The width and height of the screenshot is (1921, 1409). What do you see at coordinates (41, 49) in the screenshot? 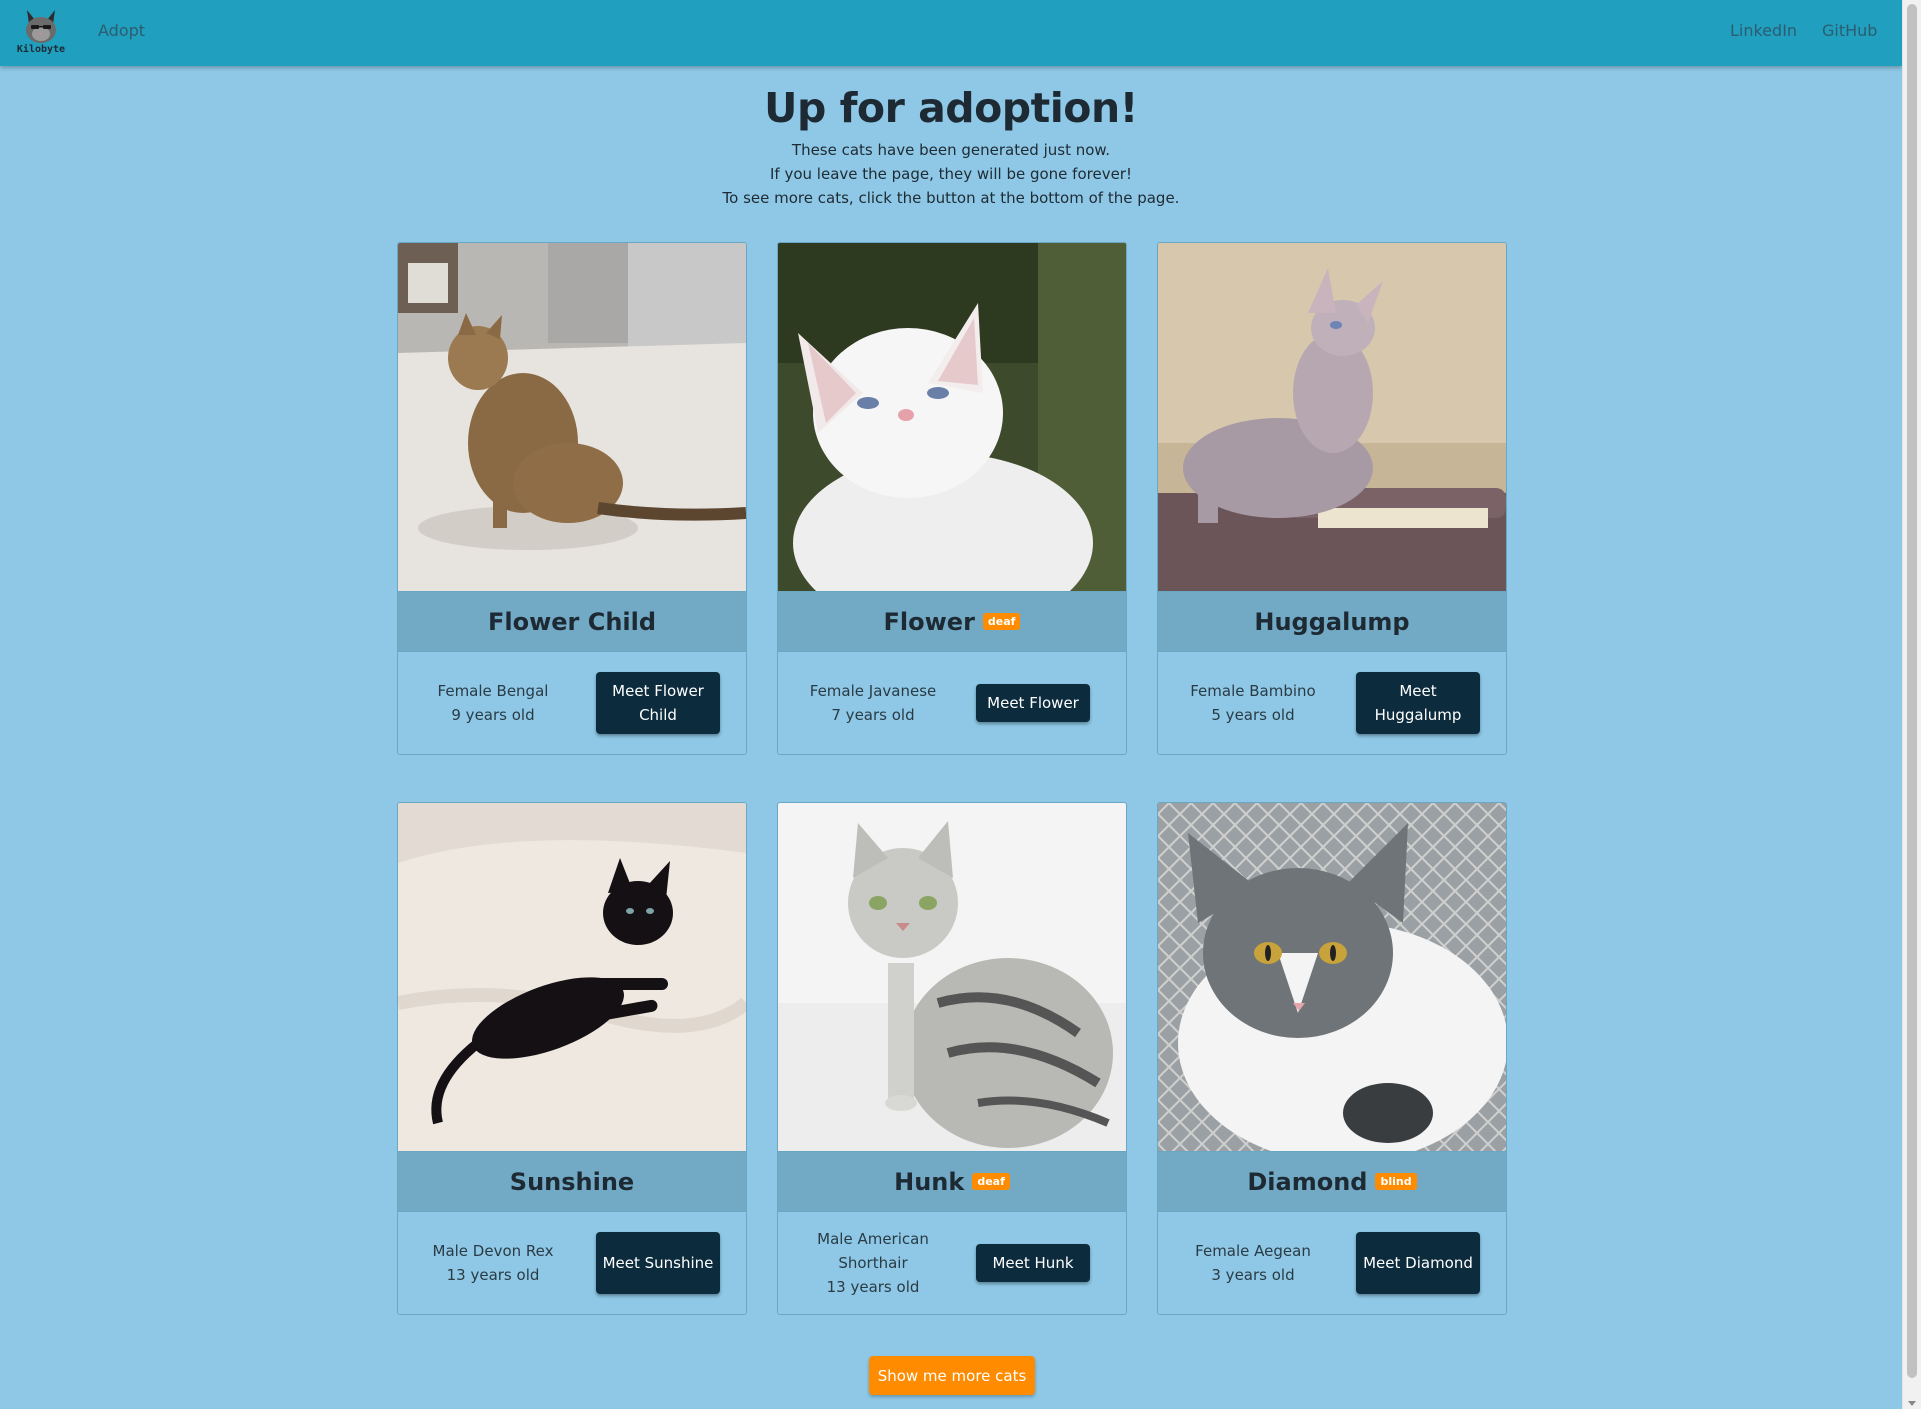
I see `brand-text: Kilobyte` at bounding box center [41, 49].